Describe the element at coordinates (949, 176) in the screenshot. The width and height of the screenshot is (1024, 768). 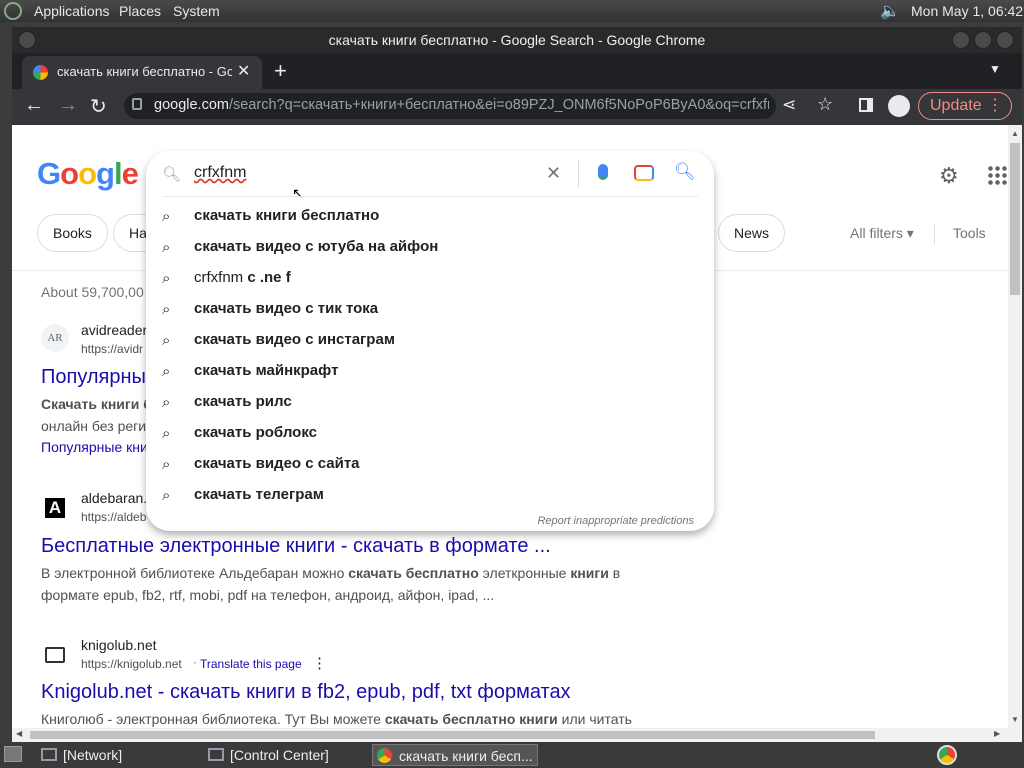
I see `settings-gear-icon: ⚙` at that location.